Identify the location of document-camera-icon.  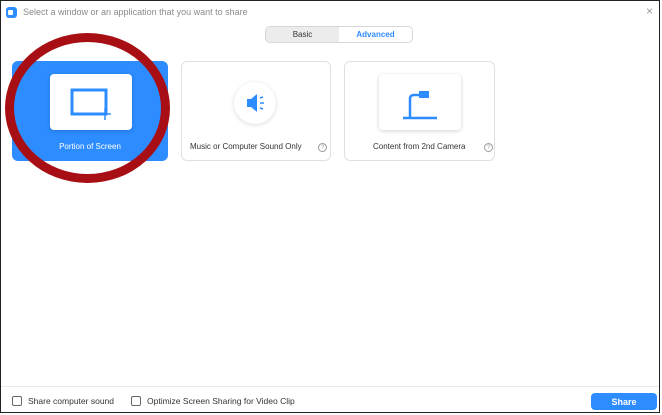
(420, 105).